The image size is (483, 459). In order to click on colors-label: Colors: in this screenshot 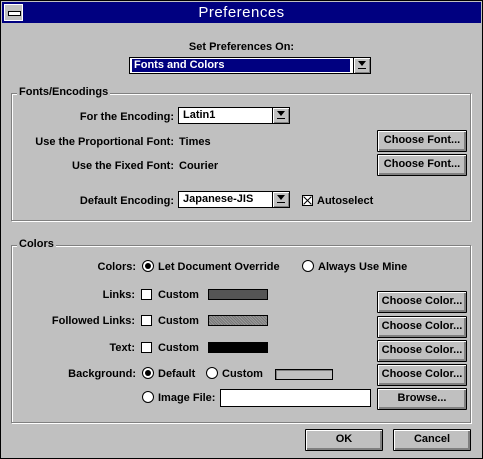, I will do `click(117, 267)`.